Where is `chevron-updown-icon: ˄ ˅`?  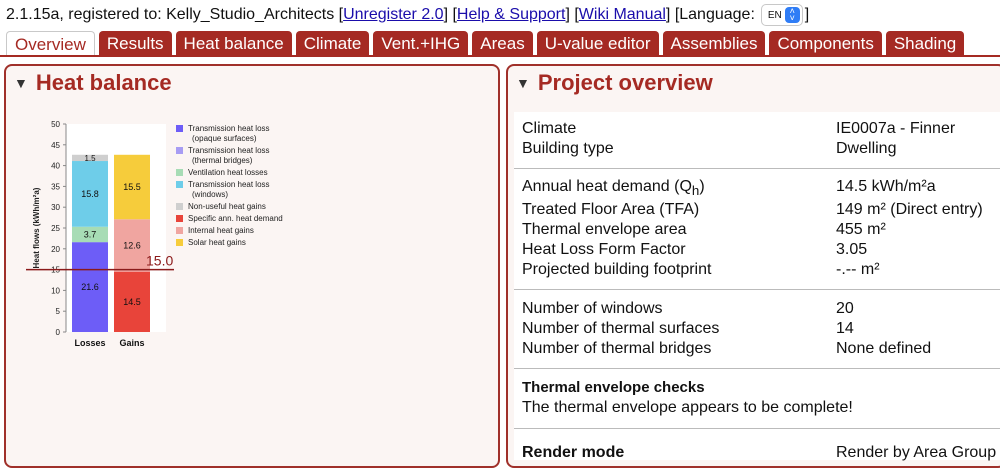
chevron-updown-icon: ˄ ˅ is located at coordinates (792, 15).